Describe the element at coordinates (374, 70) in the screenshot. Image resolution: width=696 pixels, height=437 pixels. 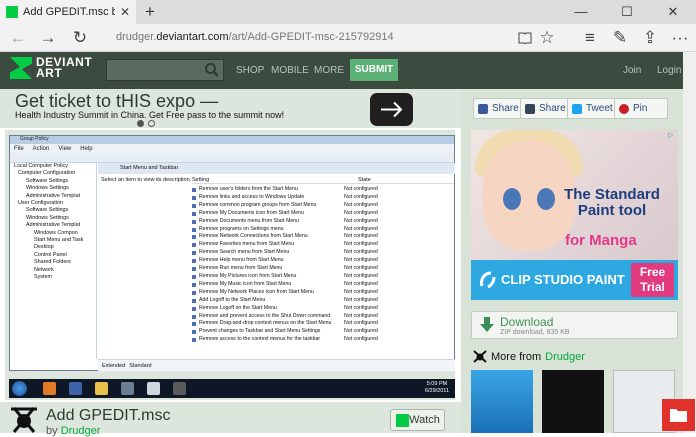
I see `submit-button: SUBMIT` at that location.